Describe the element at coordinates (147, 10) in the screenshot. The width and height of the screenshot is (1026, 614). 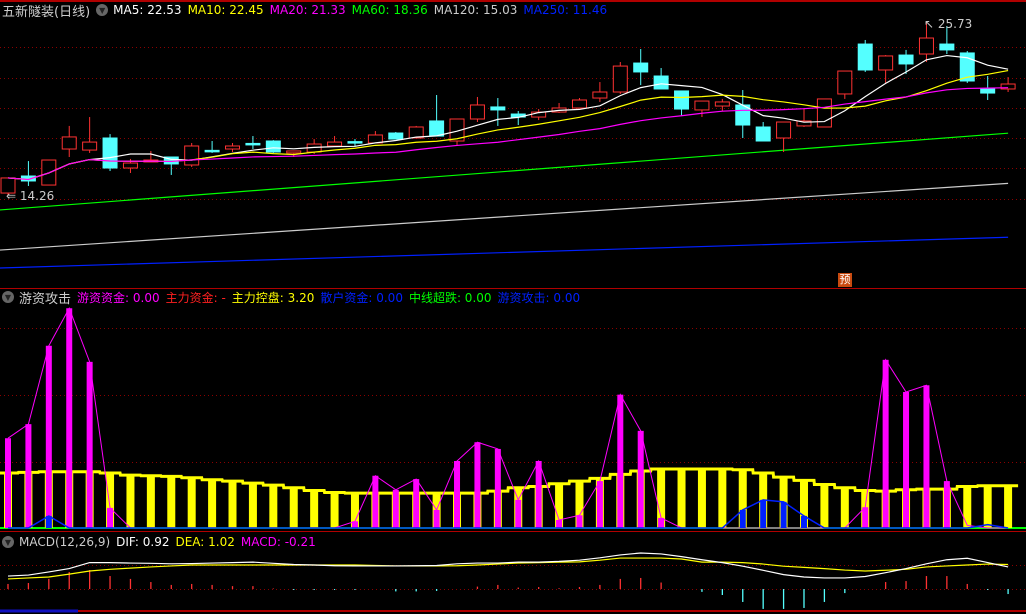
I see `legend-item: MA5: 22.53` at that location.